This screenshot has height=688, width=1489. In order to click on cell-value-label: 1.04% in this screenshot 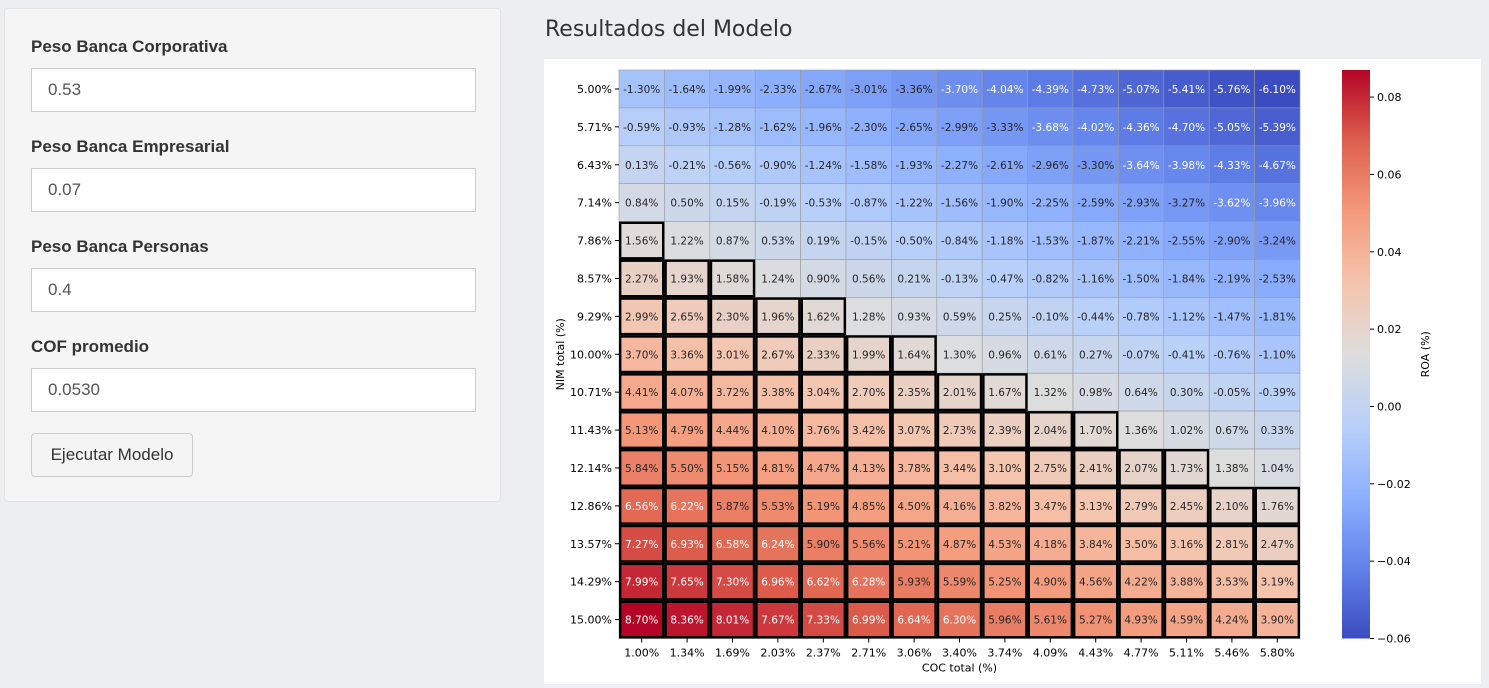, I will do `click(1277, 469)`.